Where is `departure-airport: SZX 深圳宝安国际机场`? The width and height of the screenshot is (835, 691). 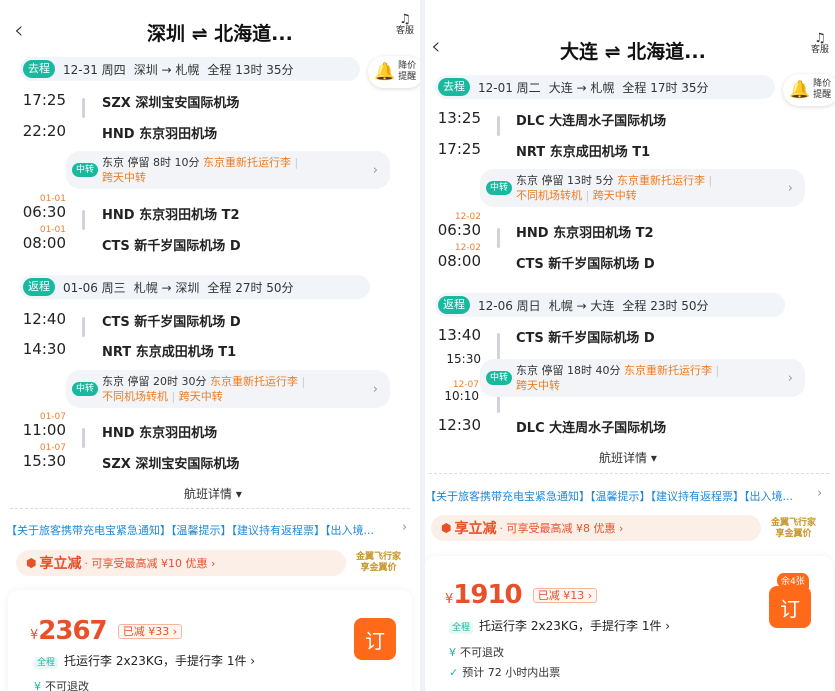
departure-airport: SZX 深圳宝安国际机场 is located at coordinates (171, 103).